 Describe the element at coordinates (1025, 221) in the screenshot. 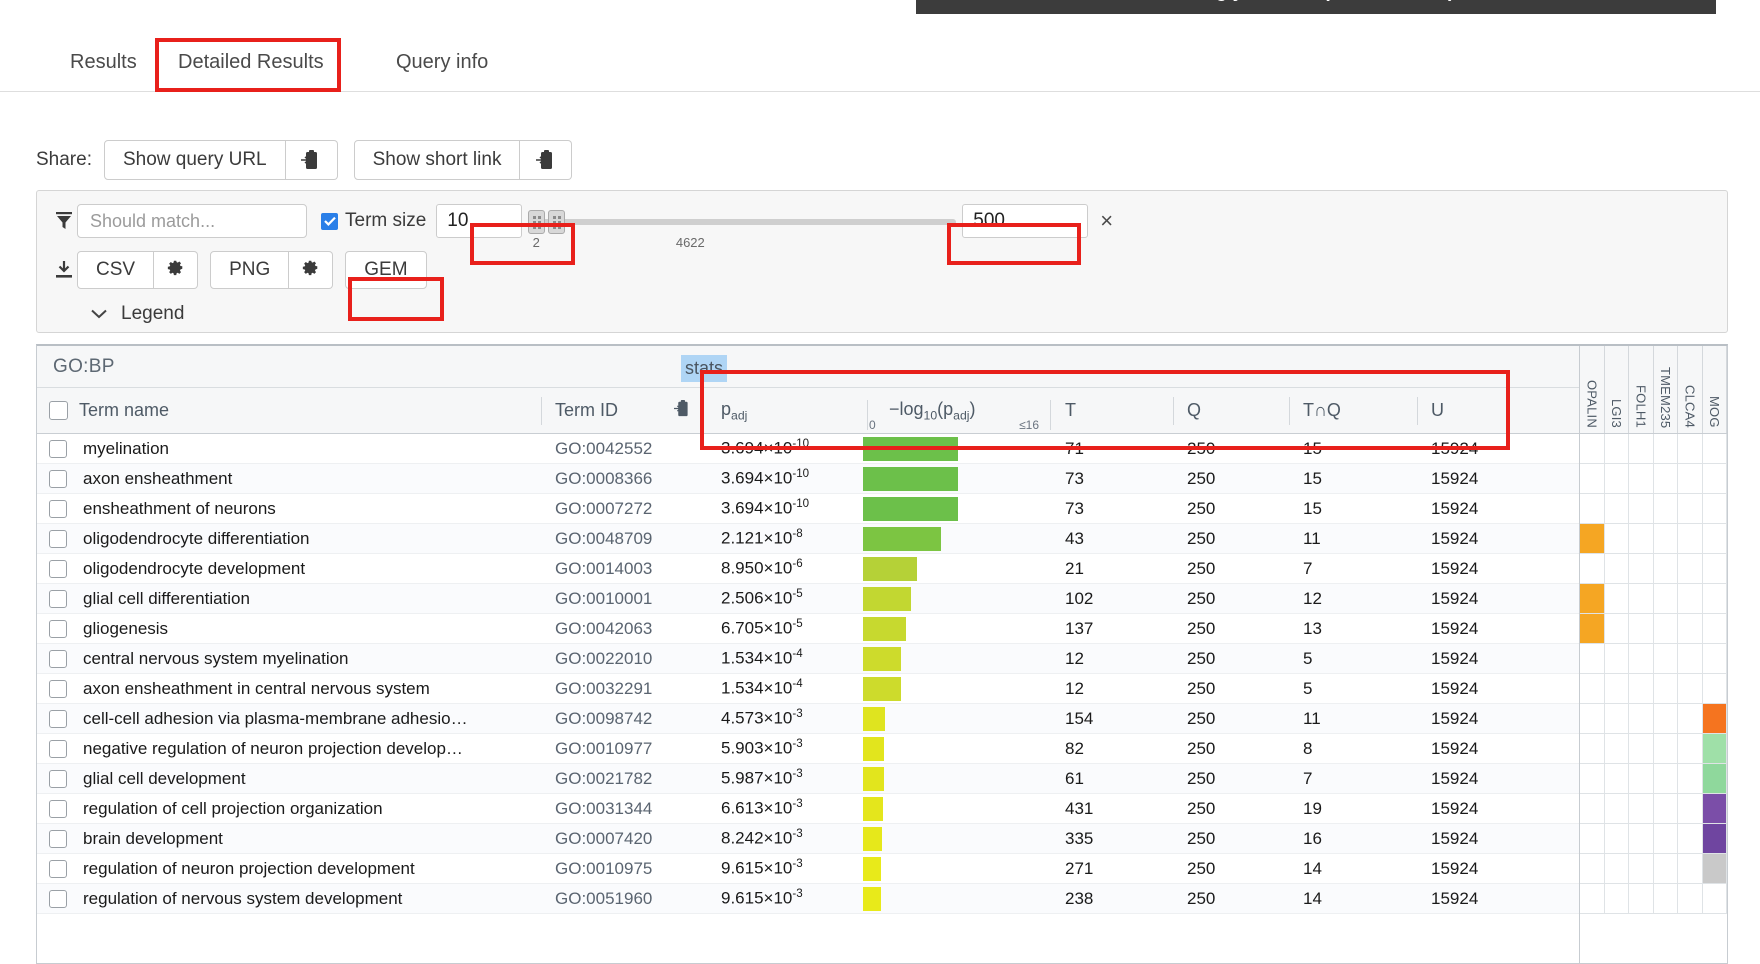

I see `term-size-max-input` at that location.